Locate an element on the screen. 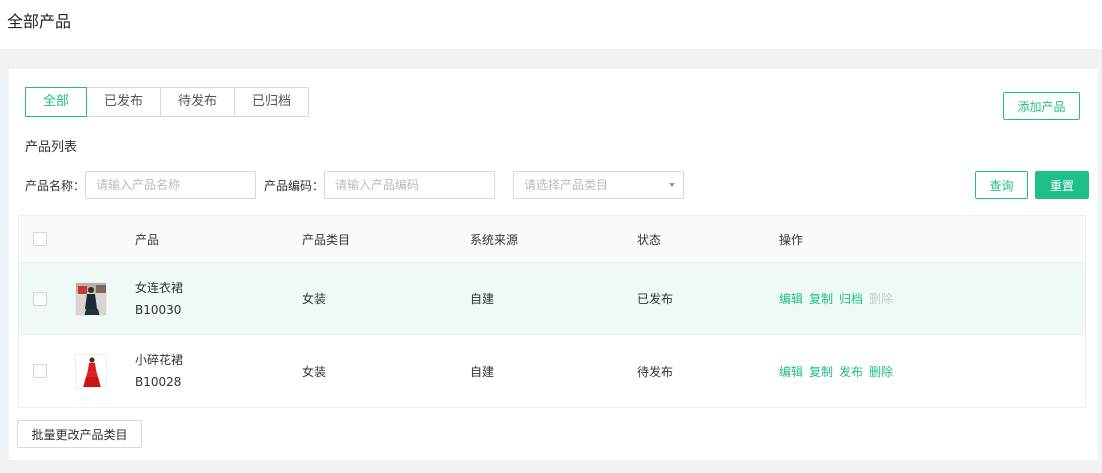 This screenshot has height=473, width=1102. product-code-filter: 产品编码： is located at coordinates (380, 185).